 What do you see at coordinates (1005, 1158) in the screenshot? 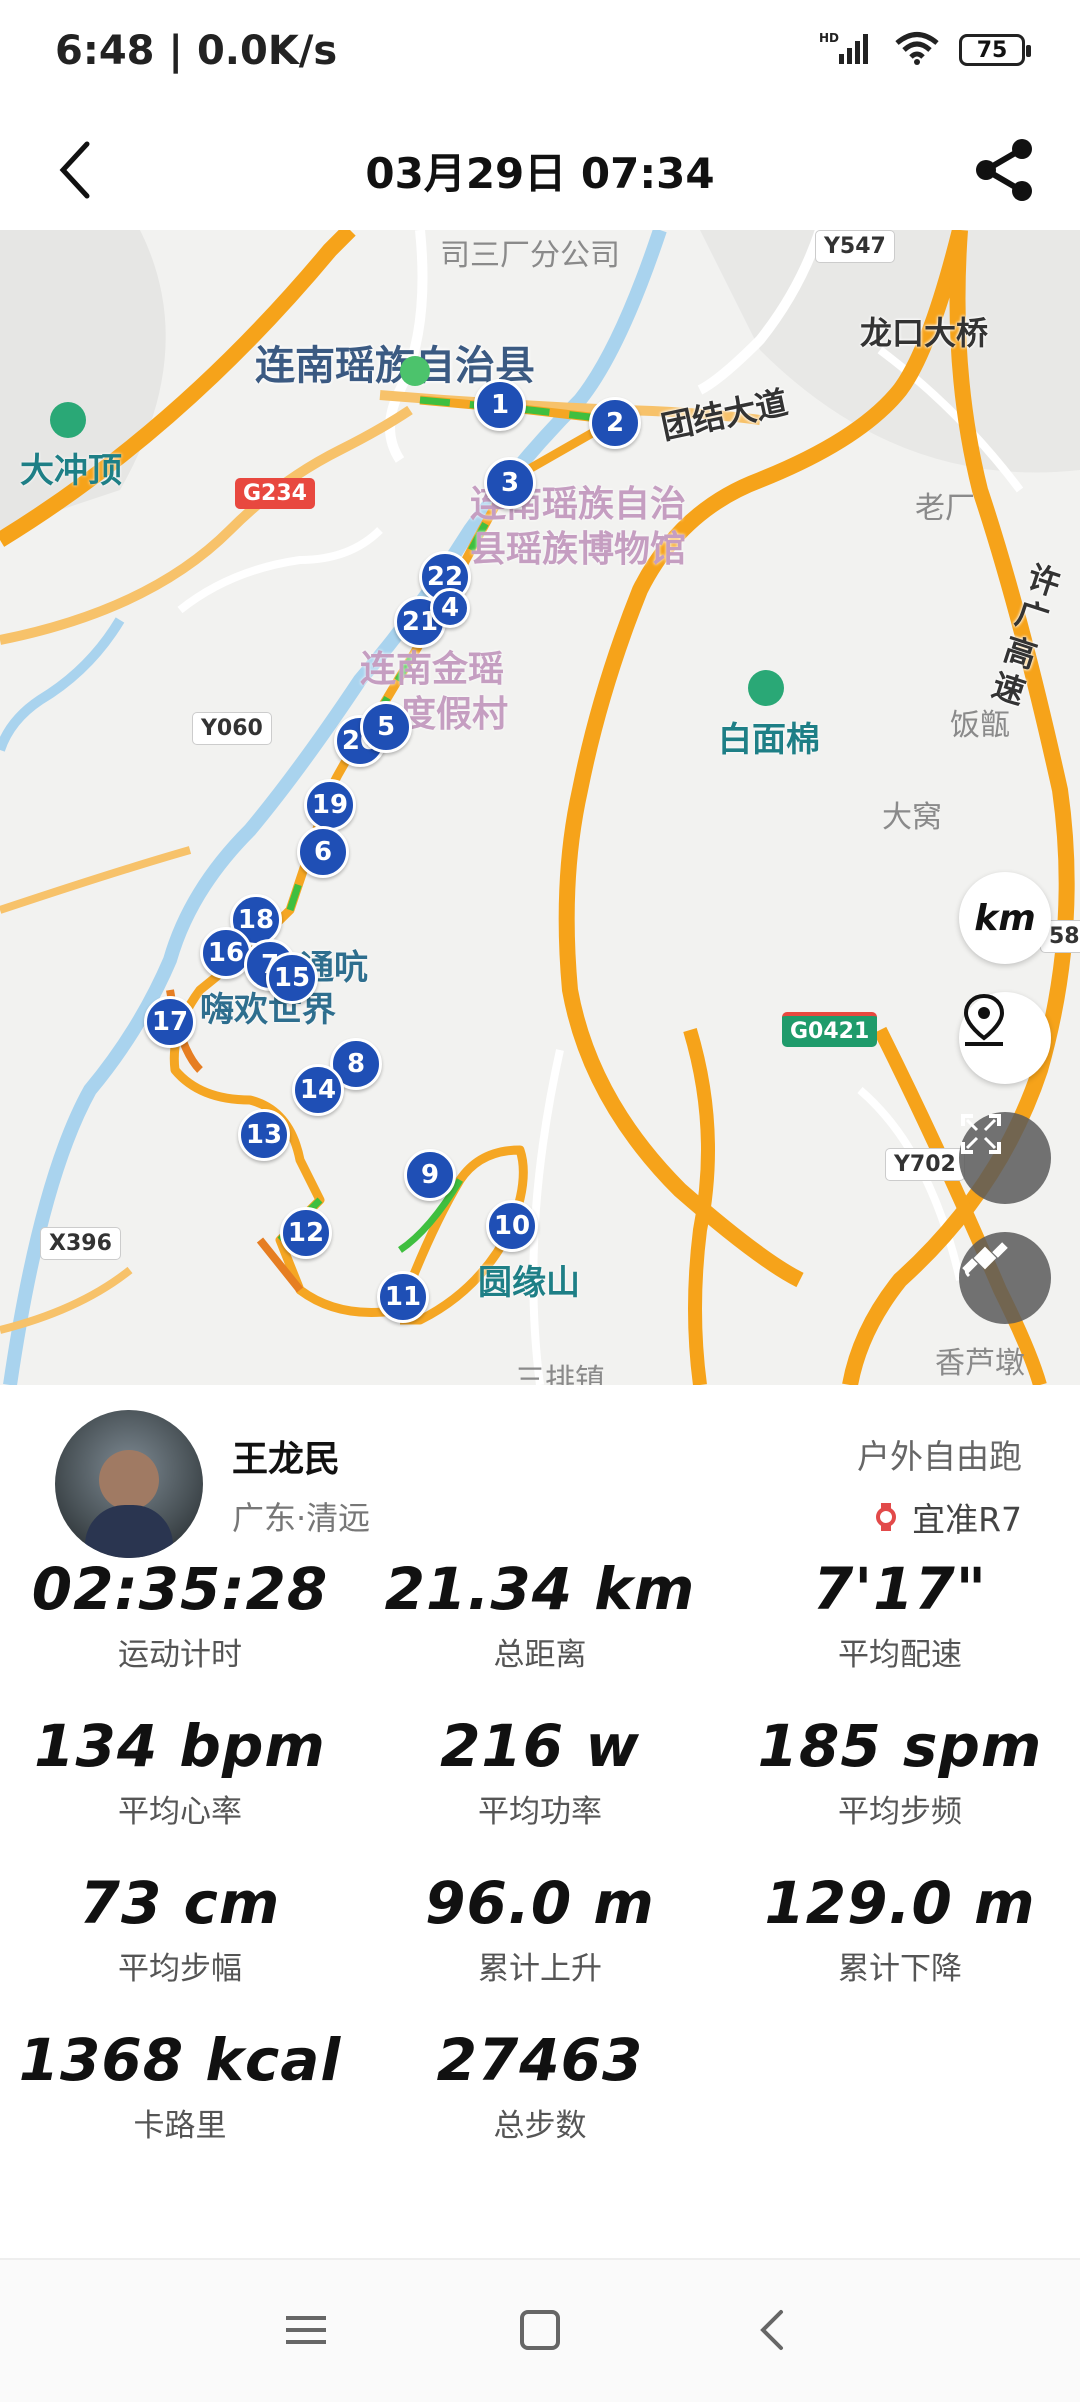
I see `fullscreen-button` at bounding box center [1005, 1158].